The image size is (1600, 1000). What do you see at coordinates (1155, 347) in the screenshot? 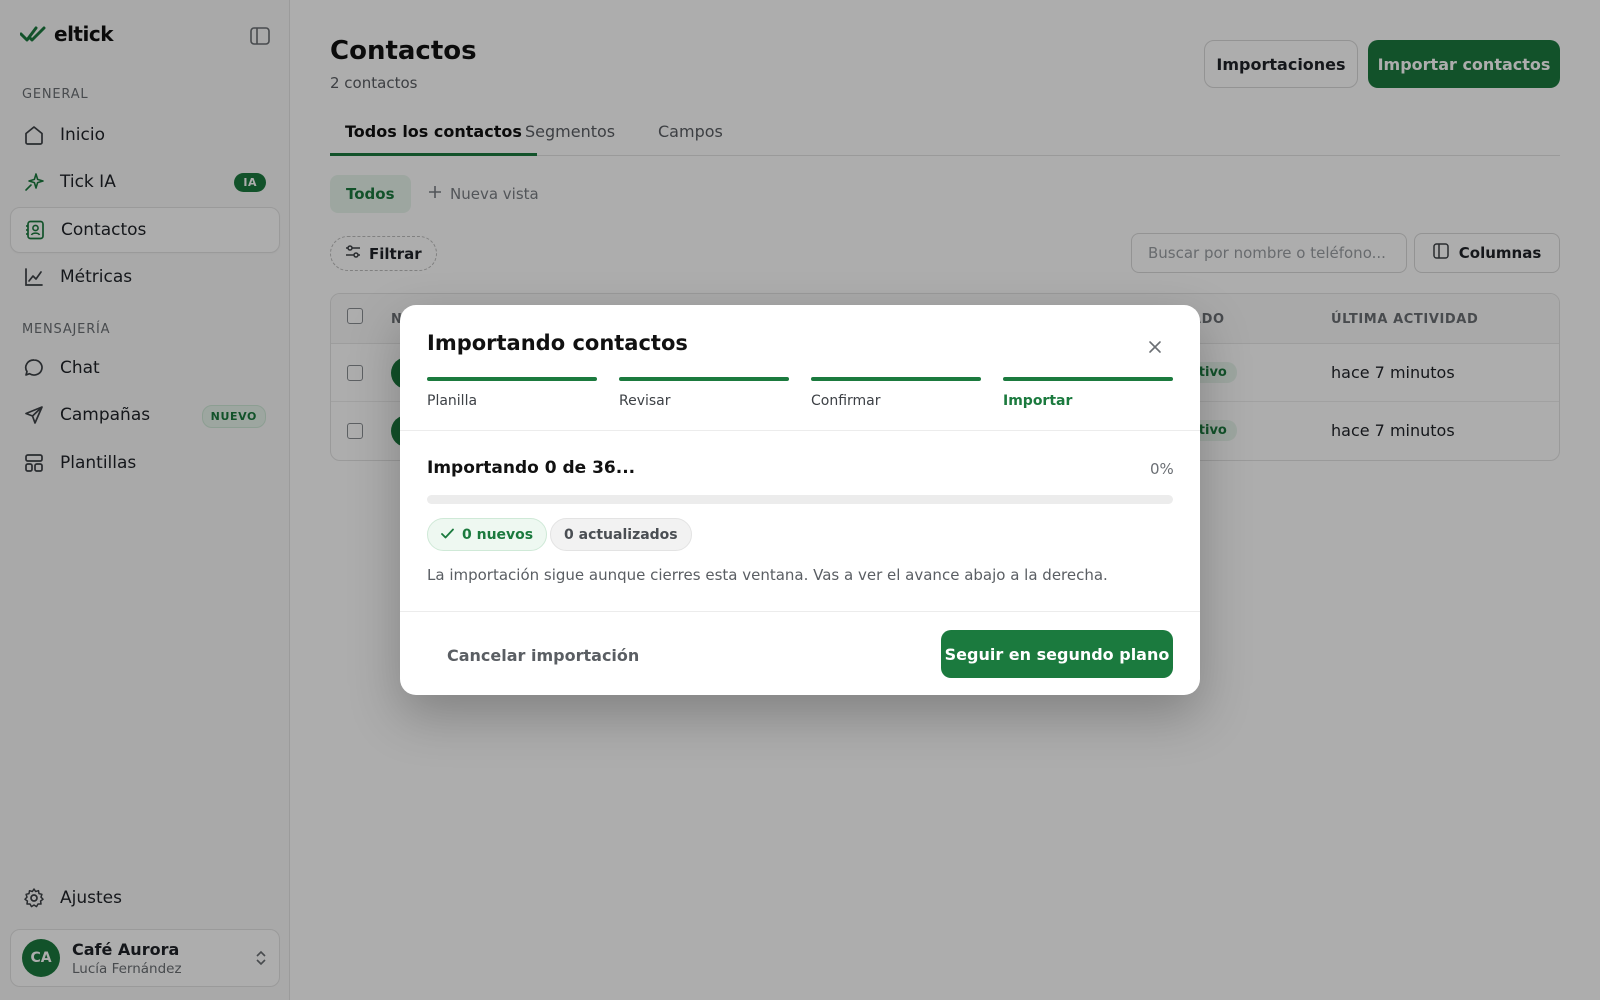
I see `close-icon` at bounding box center [1155, 347].